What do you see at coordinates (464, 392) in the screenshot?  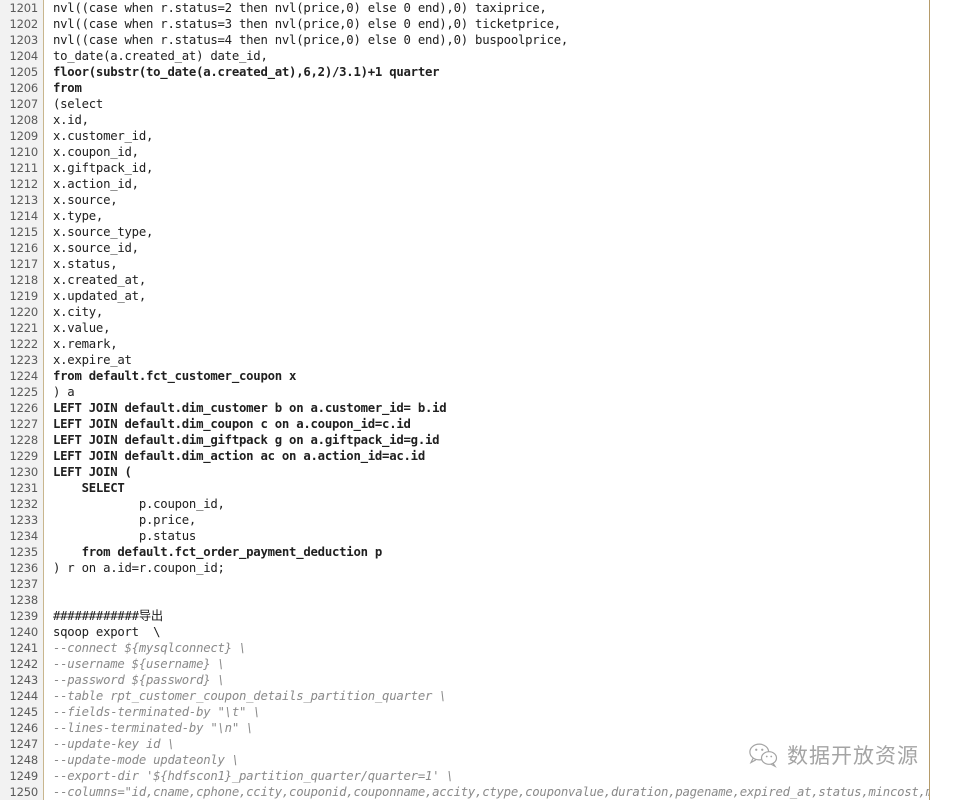 I see `code-line: 1225) a` at bounding box center [464, 392].